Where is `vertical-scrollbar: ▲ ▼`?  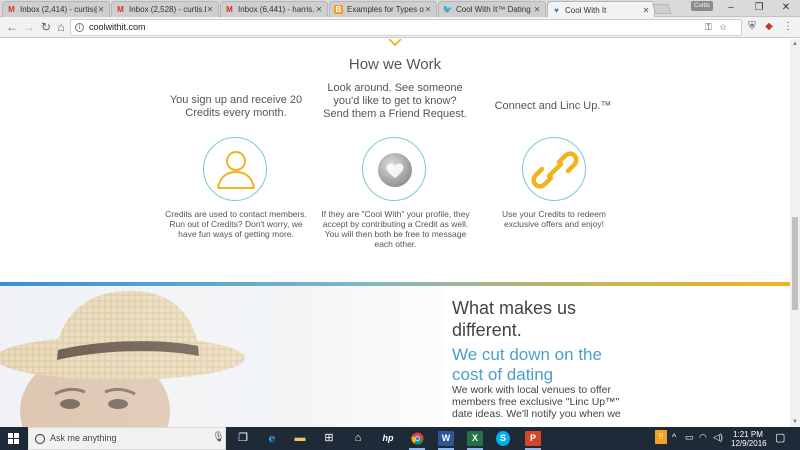 vertical-scrollbar: ▲ ▼ is located at coordinates (795, 233).